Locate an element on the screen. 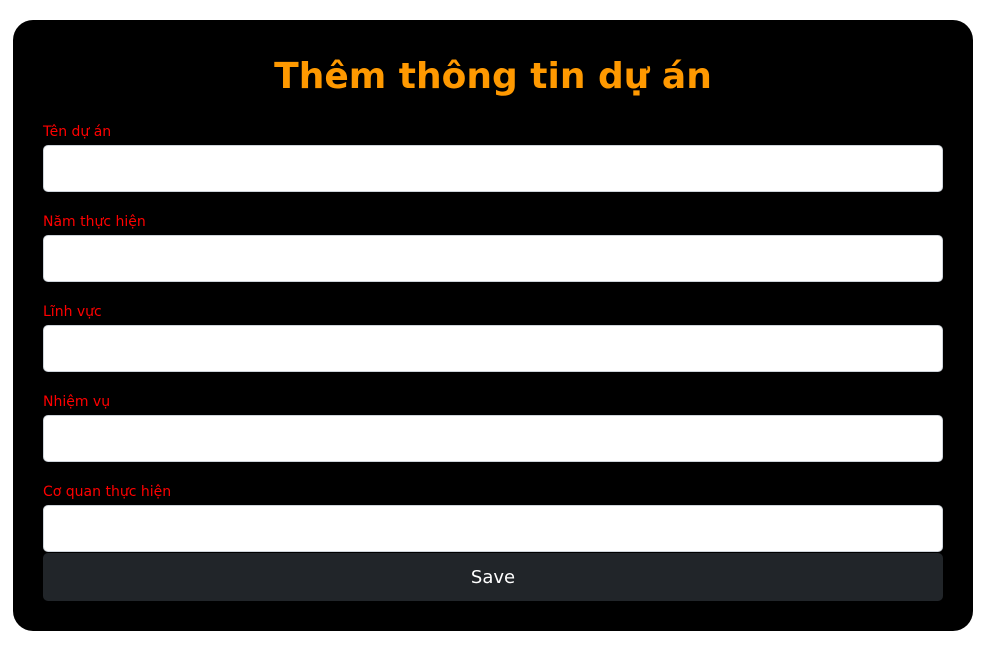 The image size is (998, 661). field-task: Nhiệm vụ is located at coordinates (493, 436).